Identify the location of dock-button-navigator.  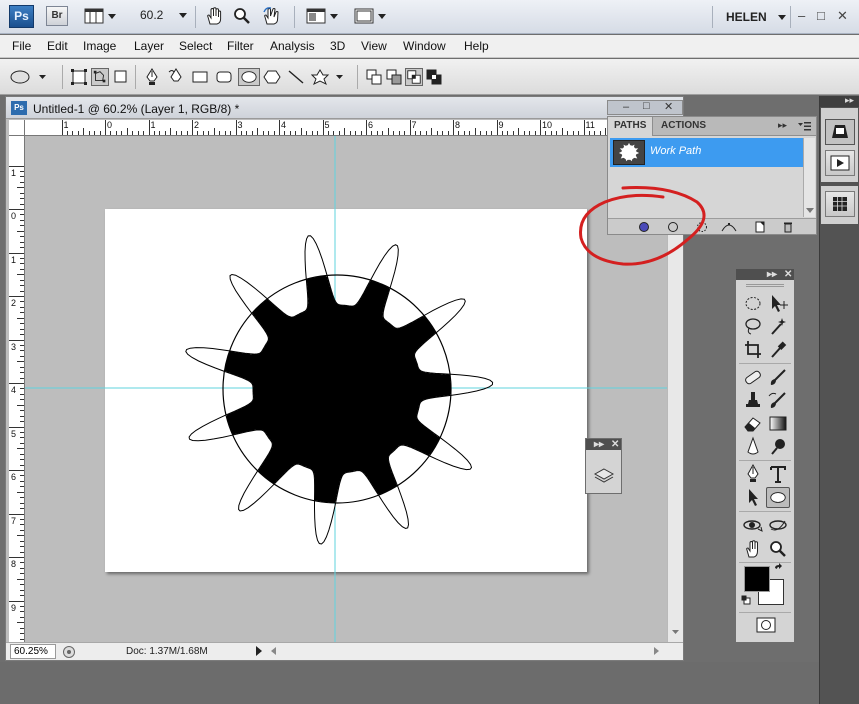
(840, 132).